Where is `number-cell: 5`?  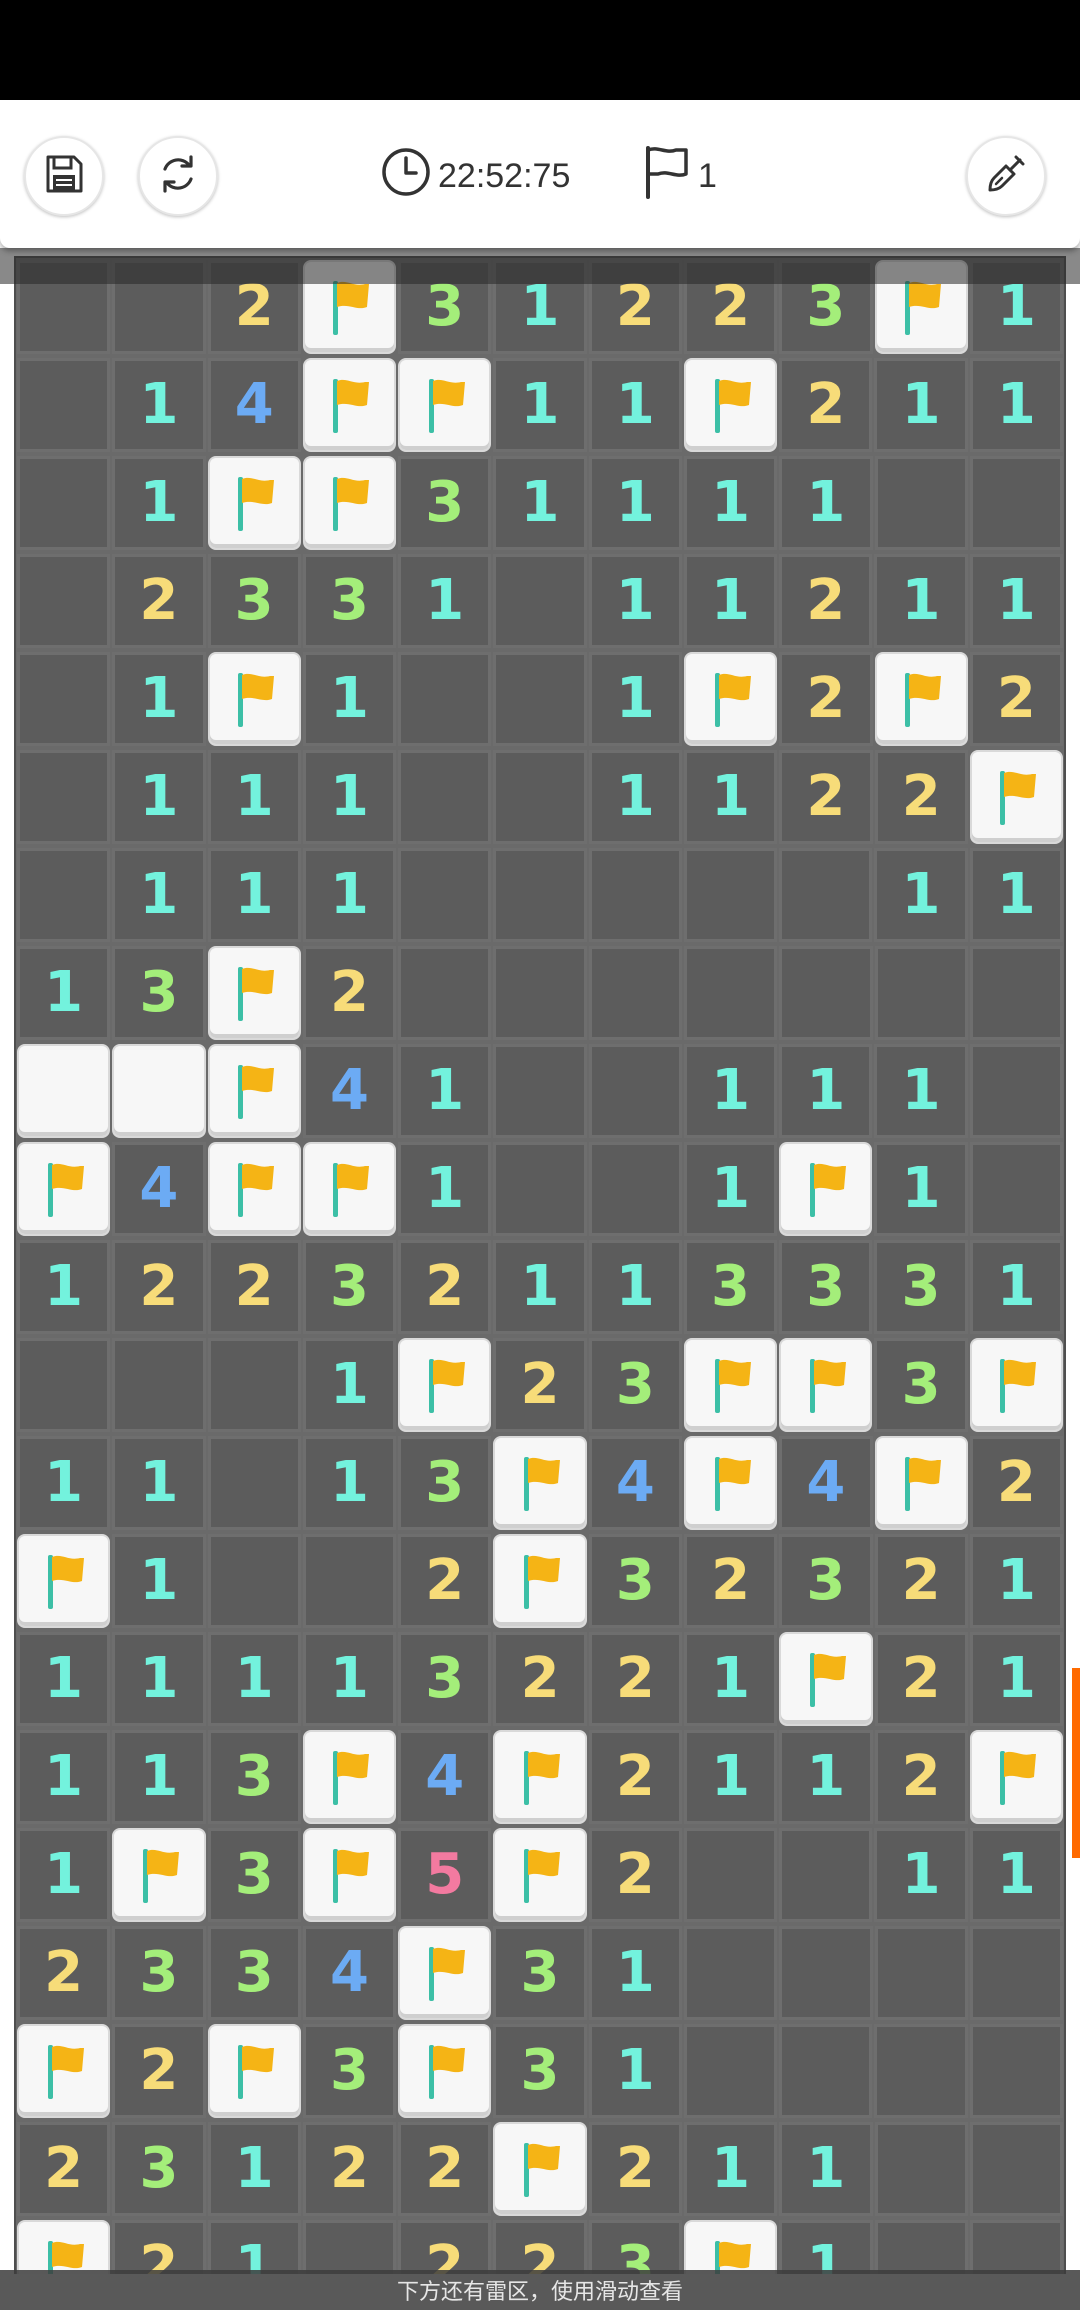
number-cell: 5 is located at coordinates (445, 1875).